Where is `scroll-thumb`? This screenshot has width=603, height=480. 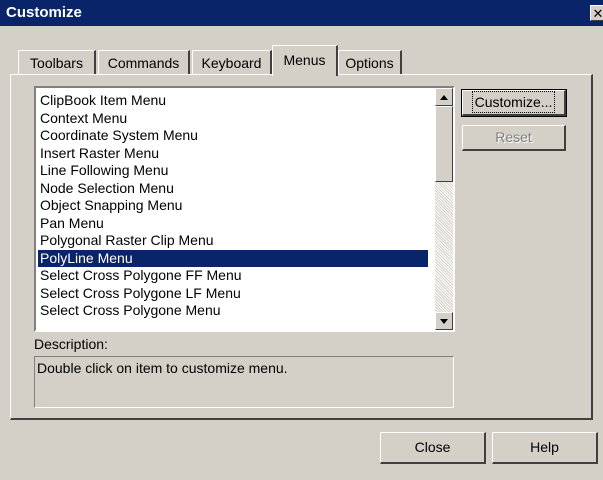 scroll-thumb is located at coordinates (444, 144).